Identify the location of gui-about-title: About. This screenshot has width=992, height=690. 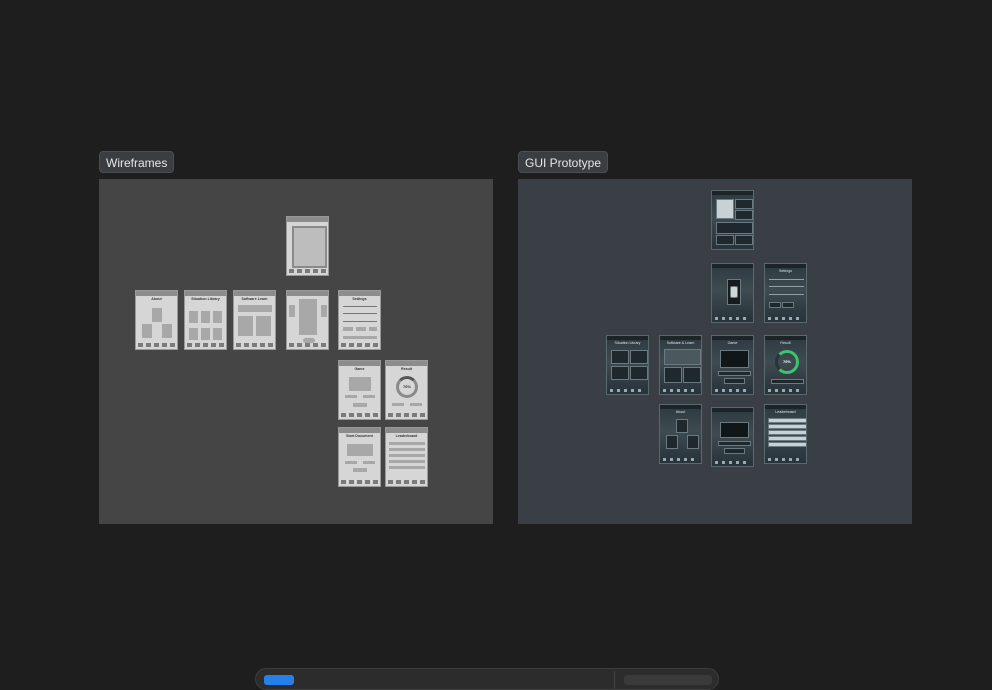
(680, 412).